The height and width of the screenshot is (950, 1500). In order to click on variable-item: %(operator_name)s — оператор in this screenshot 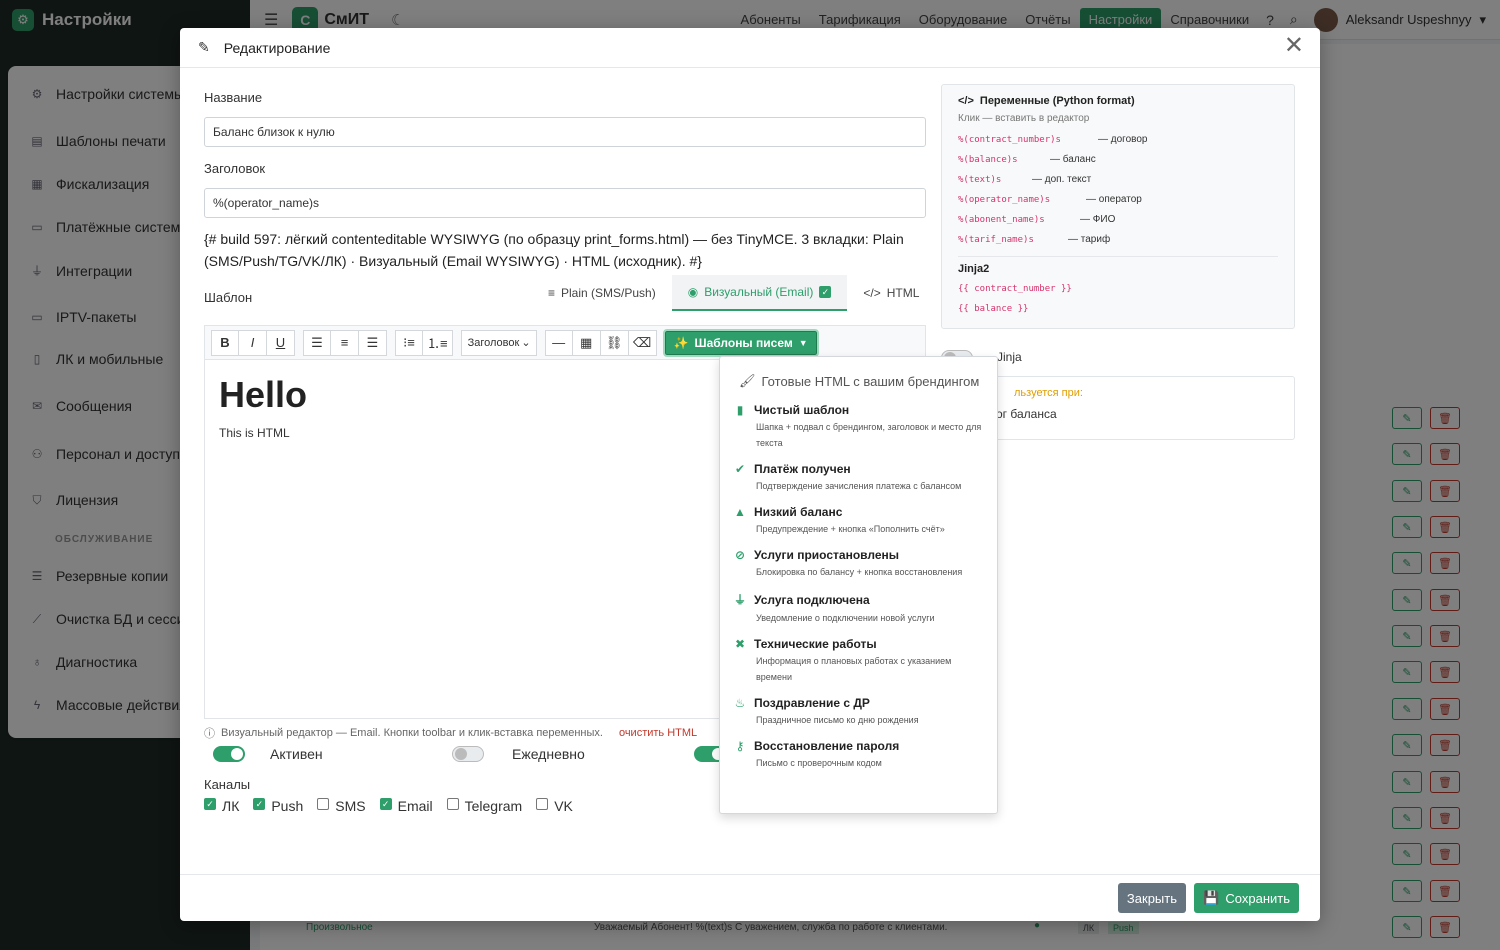, I will do `click(1118, 200)`.